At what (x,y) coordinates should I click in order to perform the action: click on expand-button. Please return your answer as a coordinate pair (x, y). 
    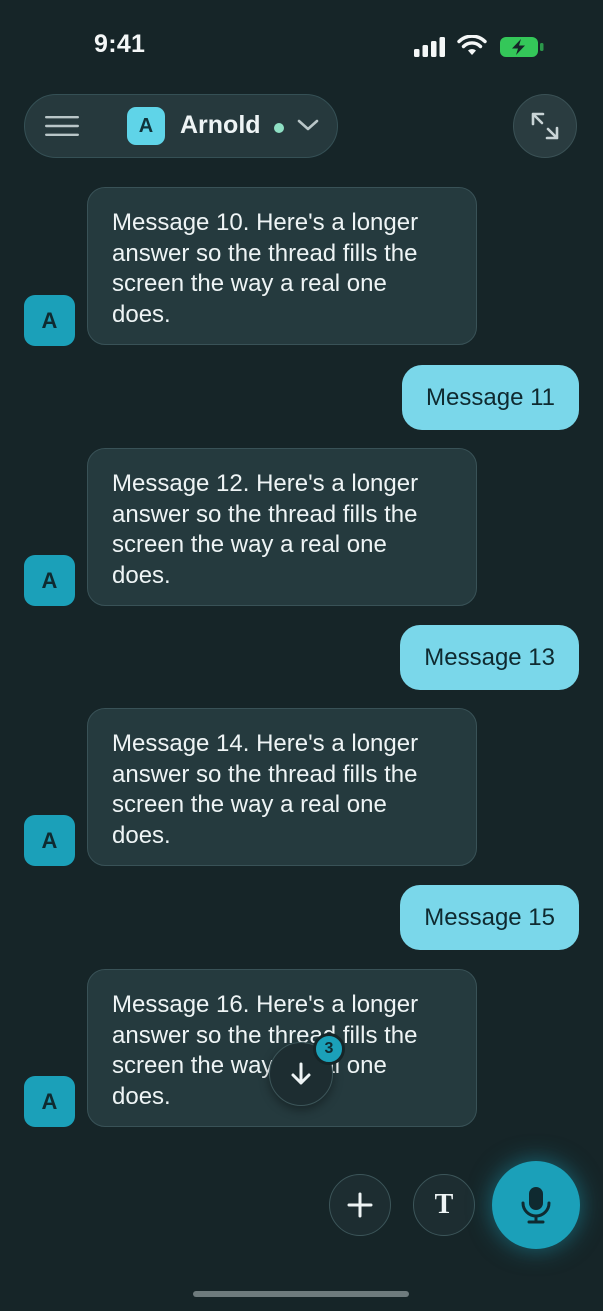
    Looking at the image, I should click on (545, 126).